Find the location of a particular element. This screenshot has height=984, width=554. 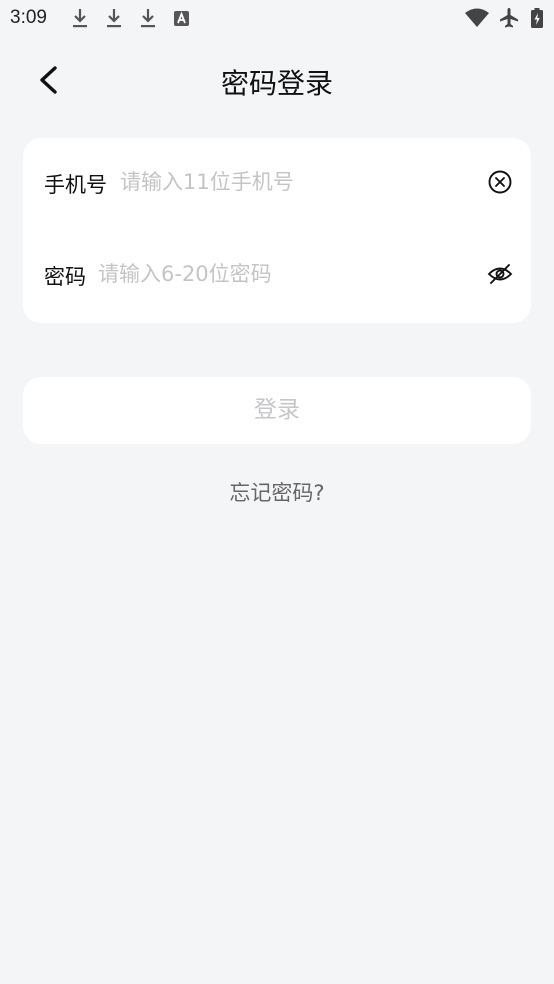

wifi-icon is located at coordinates (477, 17).